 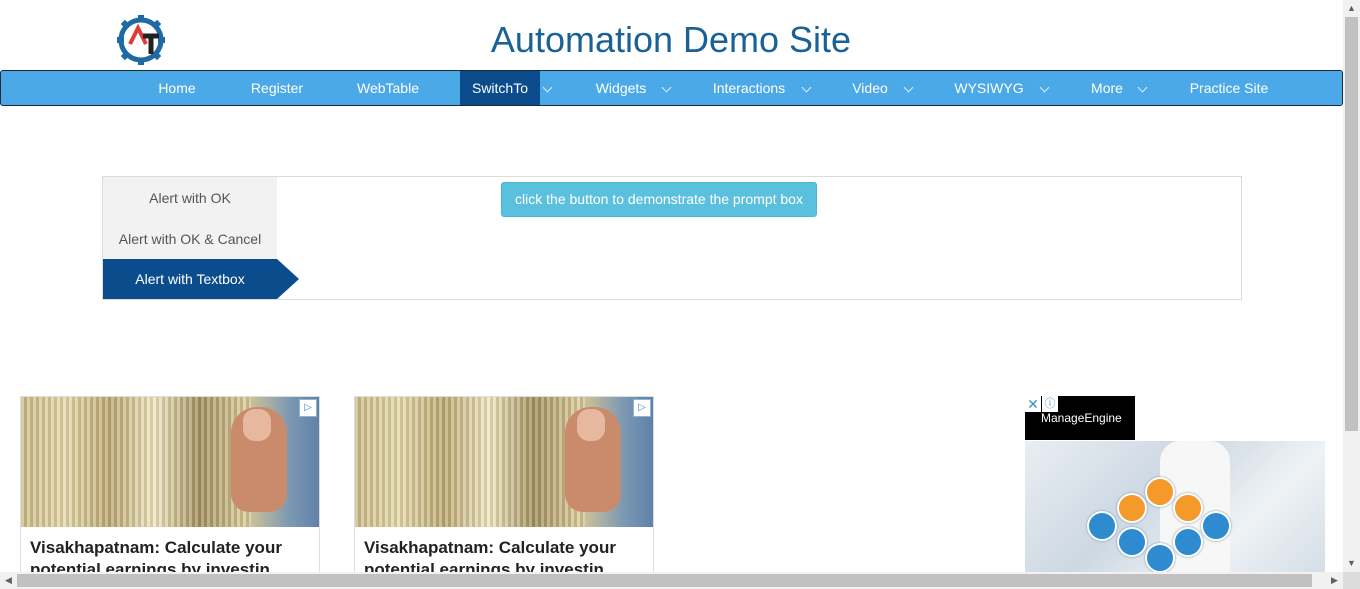 I want to click on display-ad: ✕ ⓘ ManageEngine, so click(x=1175, y=486).